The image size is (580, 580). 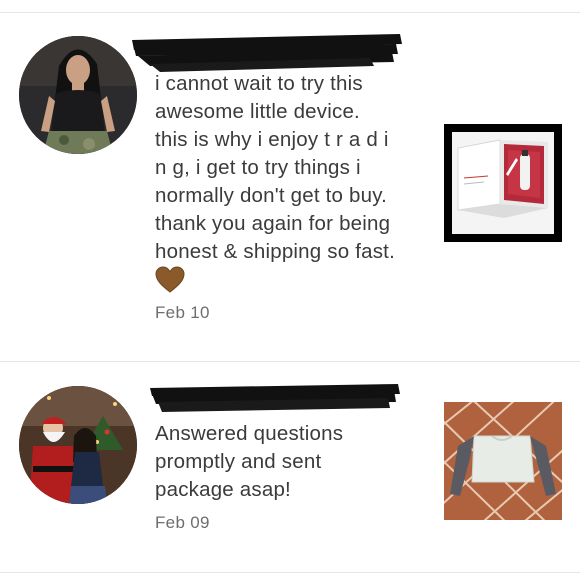 I want to click on review-text-line: i cannot wait to try this, so click(x=259, y=83).